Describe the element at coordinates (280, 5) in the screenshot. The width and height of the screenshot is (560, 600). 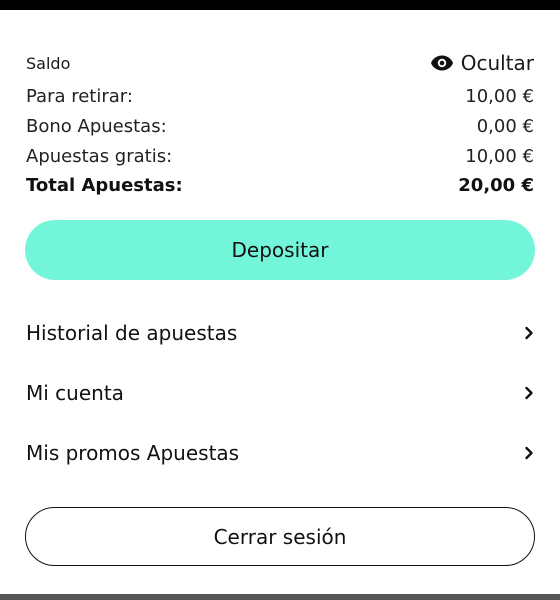
I see `top-bar` at that location.